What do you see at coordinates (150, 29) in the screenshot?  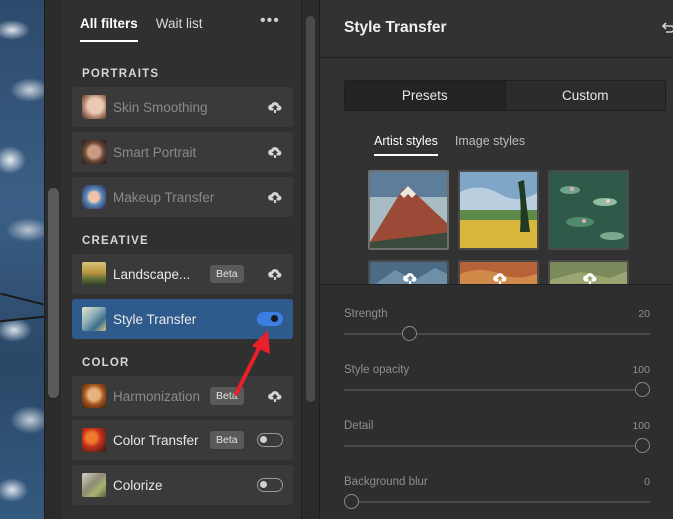 I see `filter-tabs: All filters Wait list` at bounding box center [150, 29].